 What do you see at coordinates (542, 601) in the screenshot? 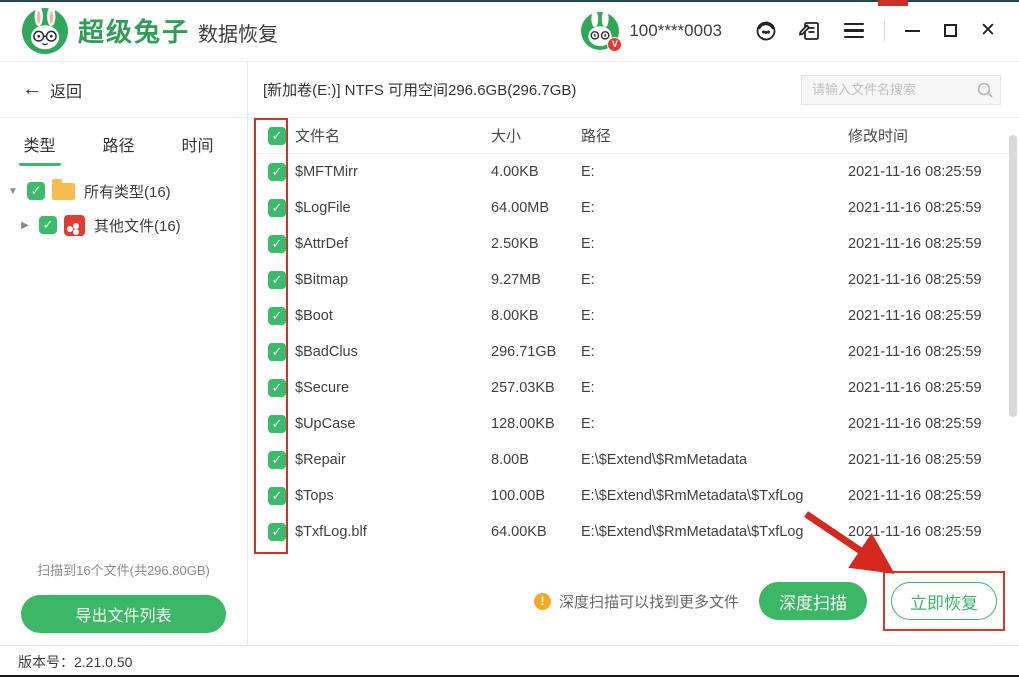
I see `warning-icon: !` at bounding box center [542, 601].